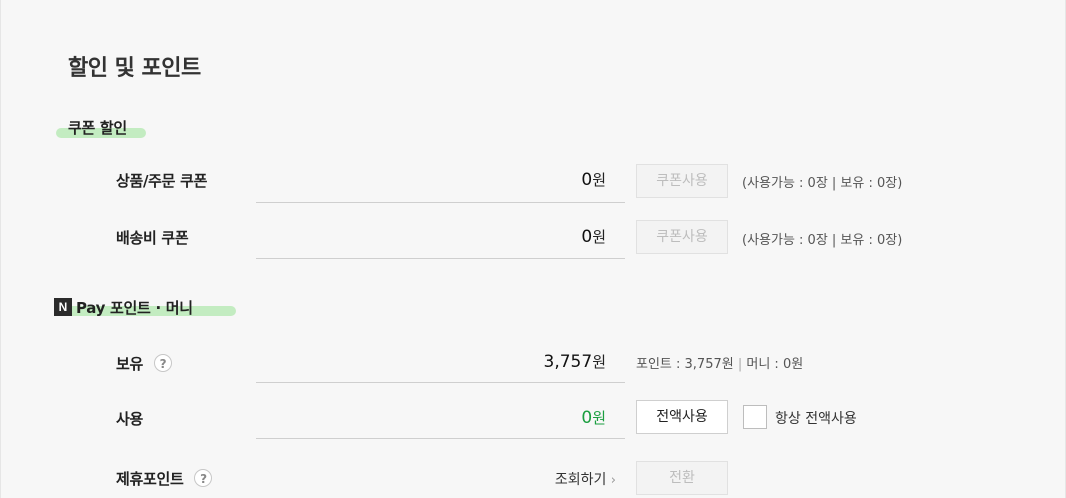  What do you see at coordinates (203, 478) in the screenshot?
I see `partner-points-help-icon: ?` at bounding box center [203, 478].